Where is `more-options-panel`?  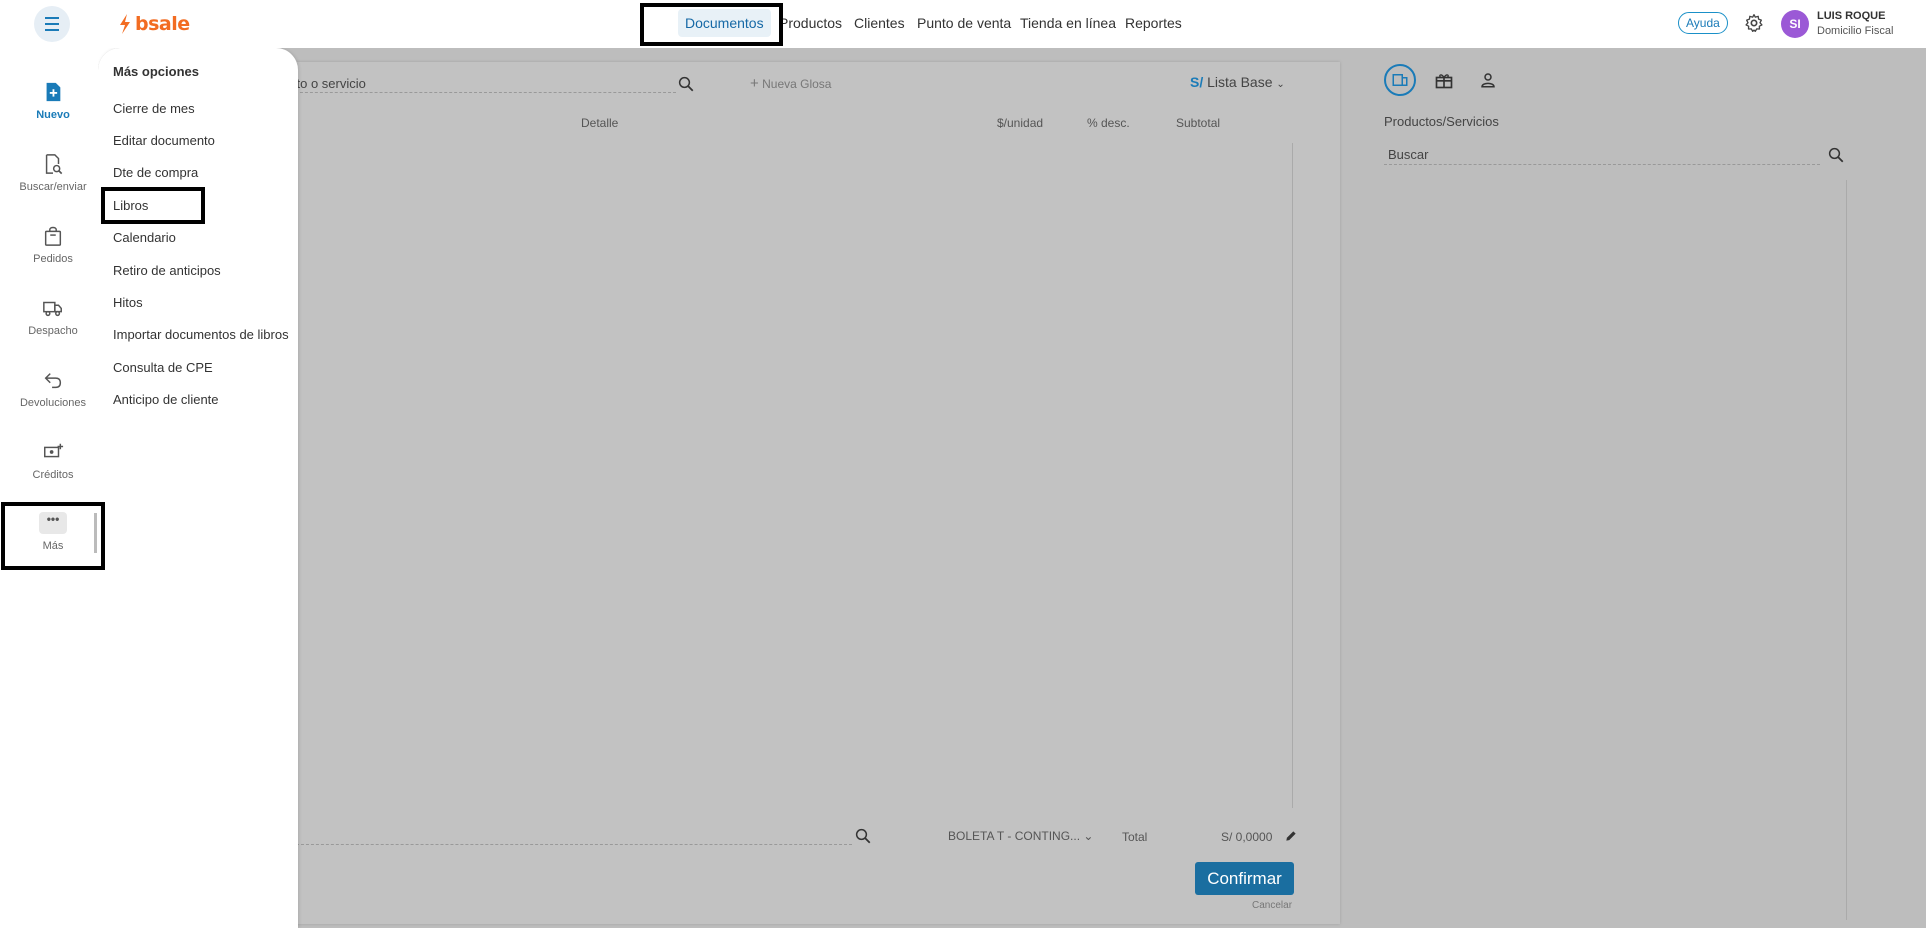 more-options-panel is located at coordinates (198, 488).